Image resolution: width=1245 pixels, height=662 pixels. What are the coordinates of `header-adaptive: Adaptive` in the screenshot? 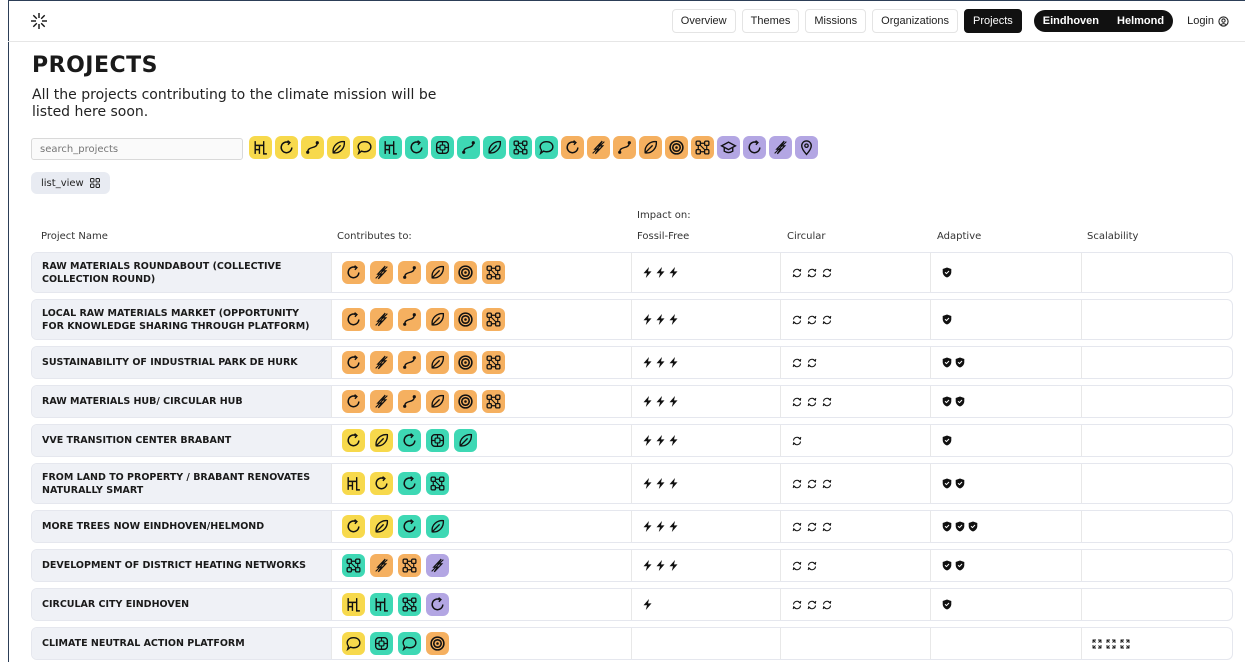 It's located at (959, 236).